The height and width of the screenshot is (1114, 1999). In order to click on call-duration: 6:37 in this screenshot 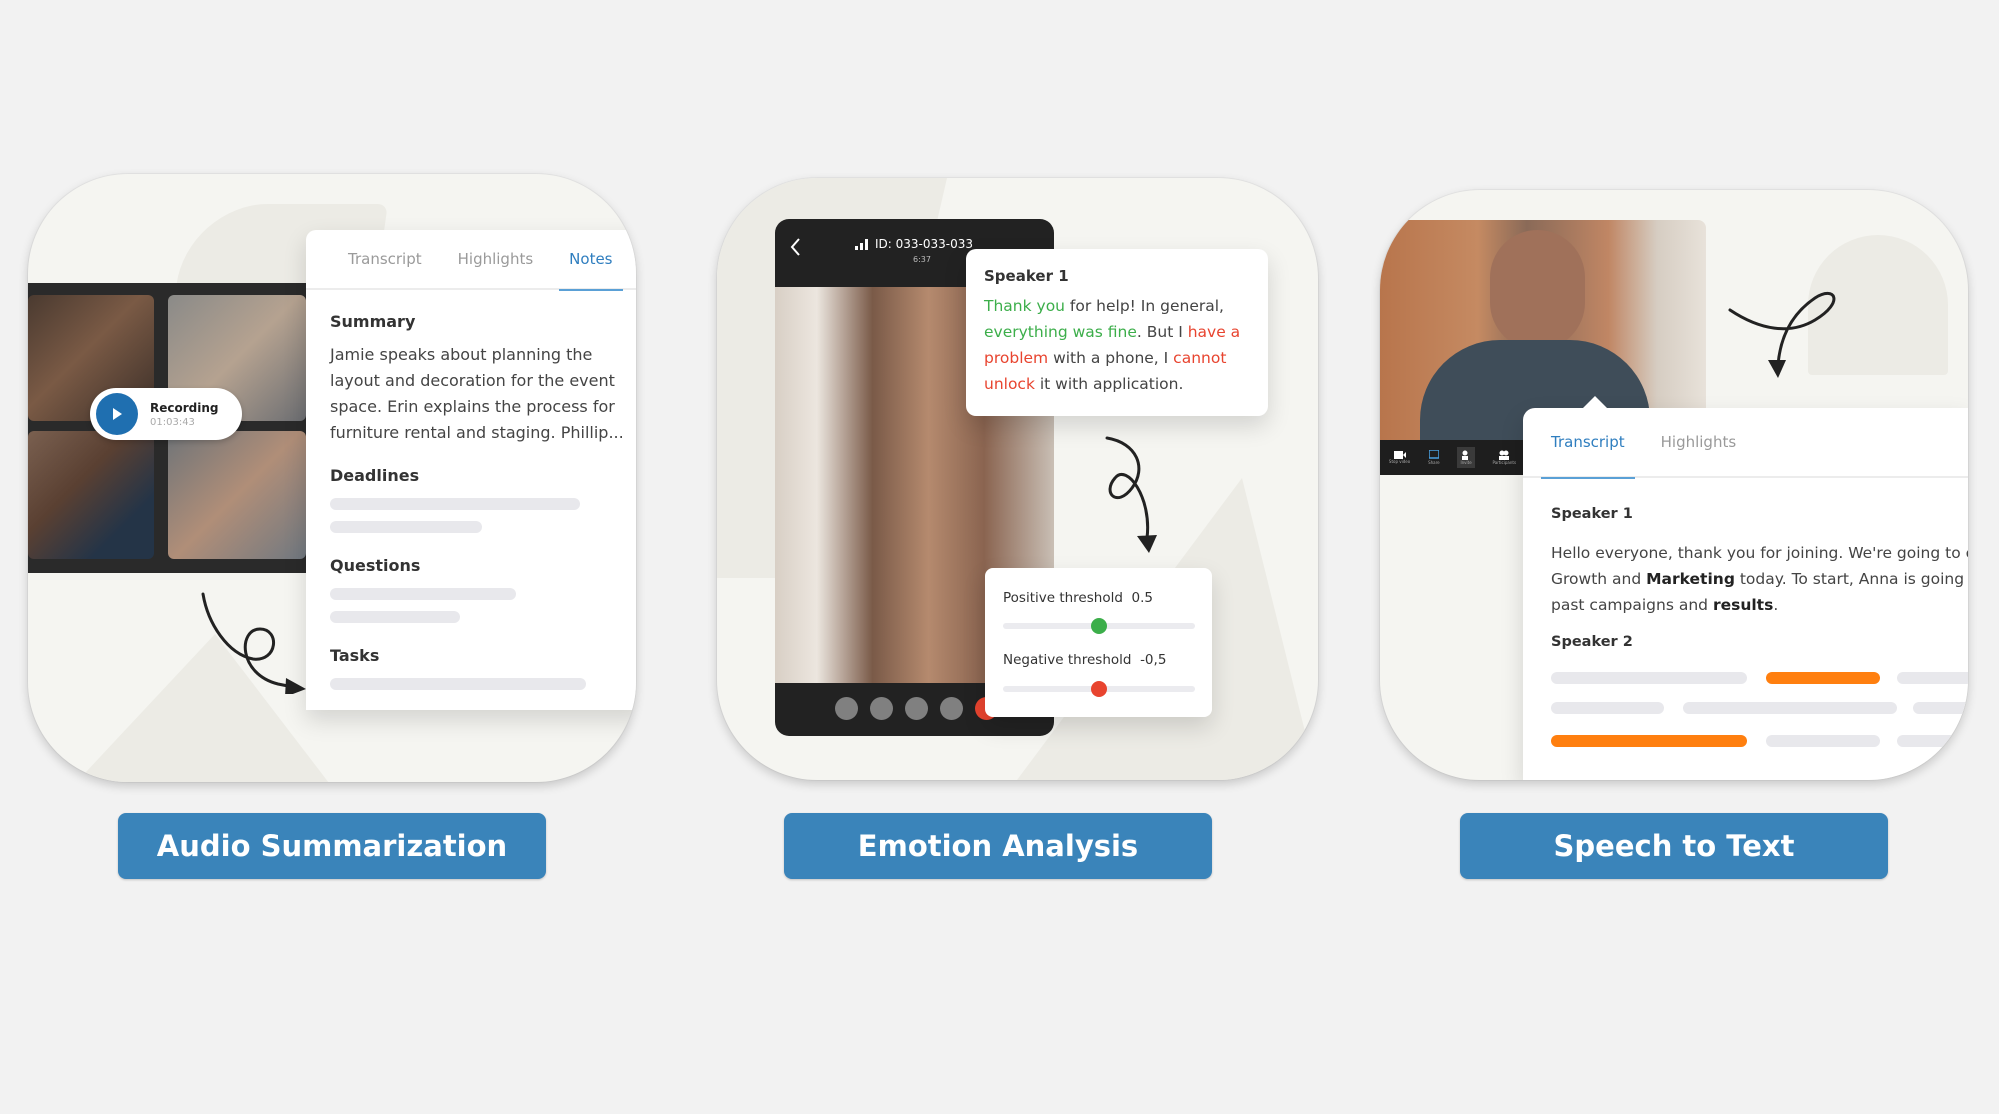, I will do `click(922, 259)`.